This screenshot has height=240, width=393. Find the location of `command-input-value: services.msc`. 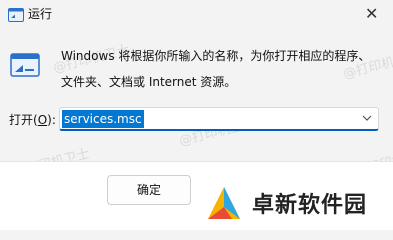

command-input-value: services.msc is located at coordinates (103, 119).